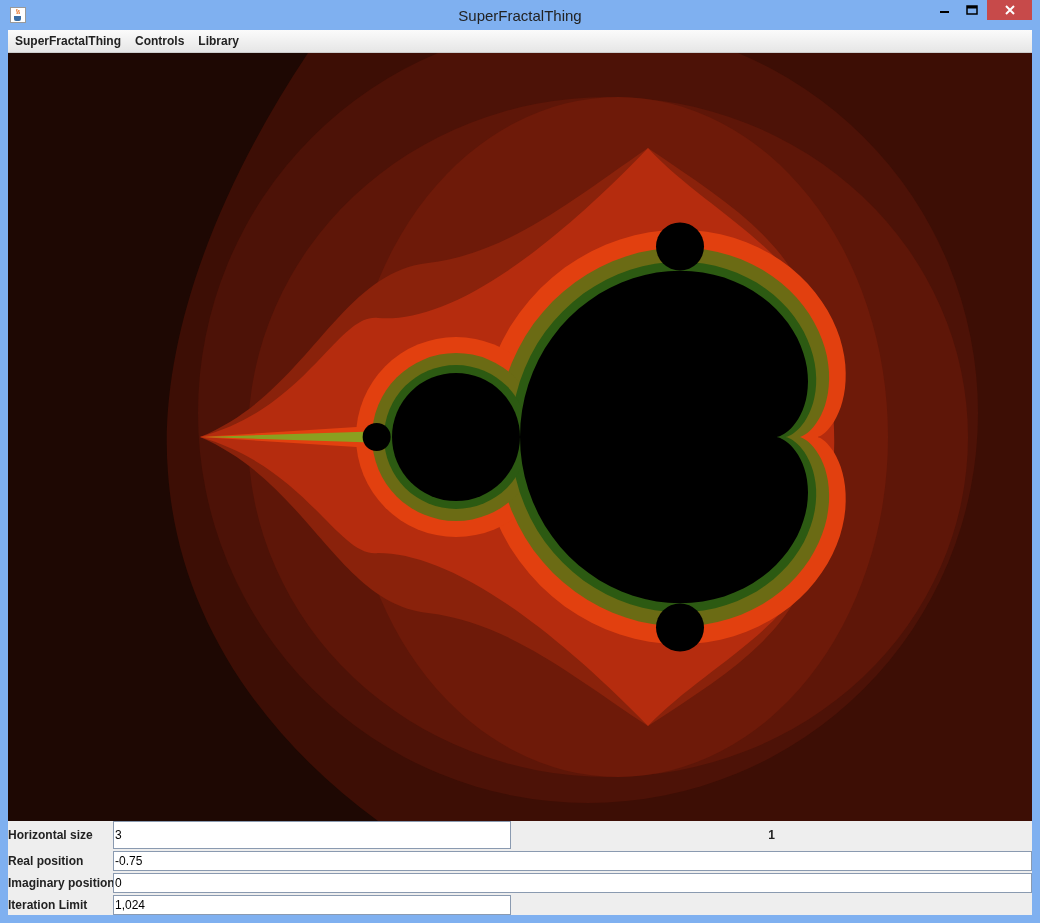 Image resolution: width=1040 pixels, height=923 pixels. What do you see at coordinates (572, 861) in the screenshot?
I see `input-field: -0.75` at bounding box center [572, 861].